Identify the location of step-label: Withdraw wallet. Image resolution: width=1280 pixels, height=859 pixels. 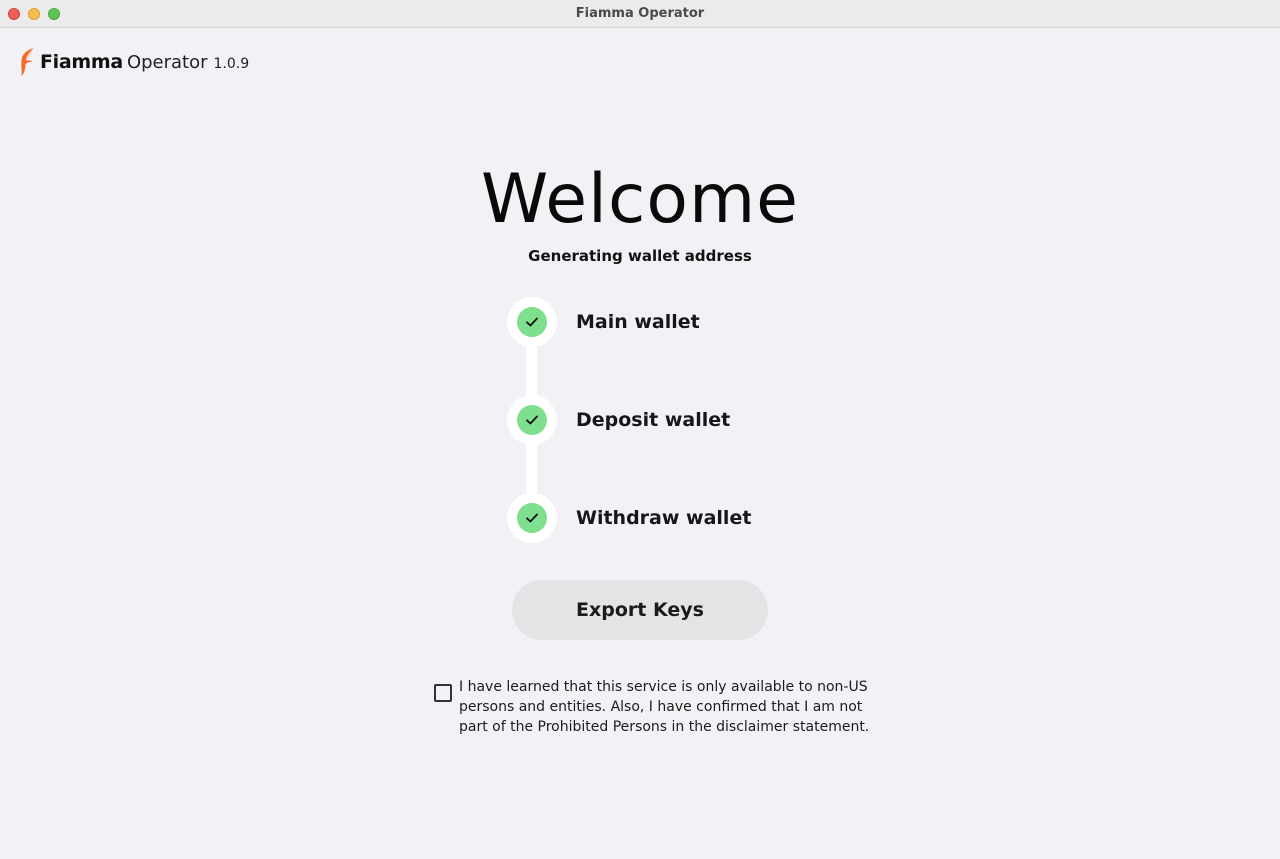
(664, 518).